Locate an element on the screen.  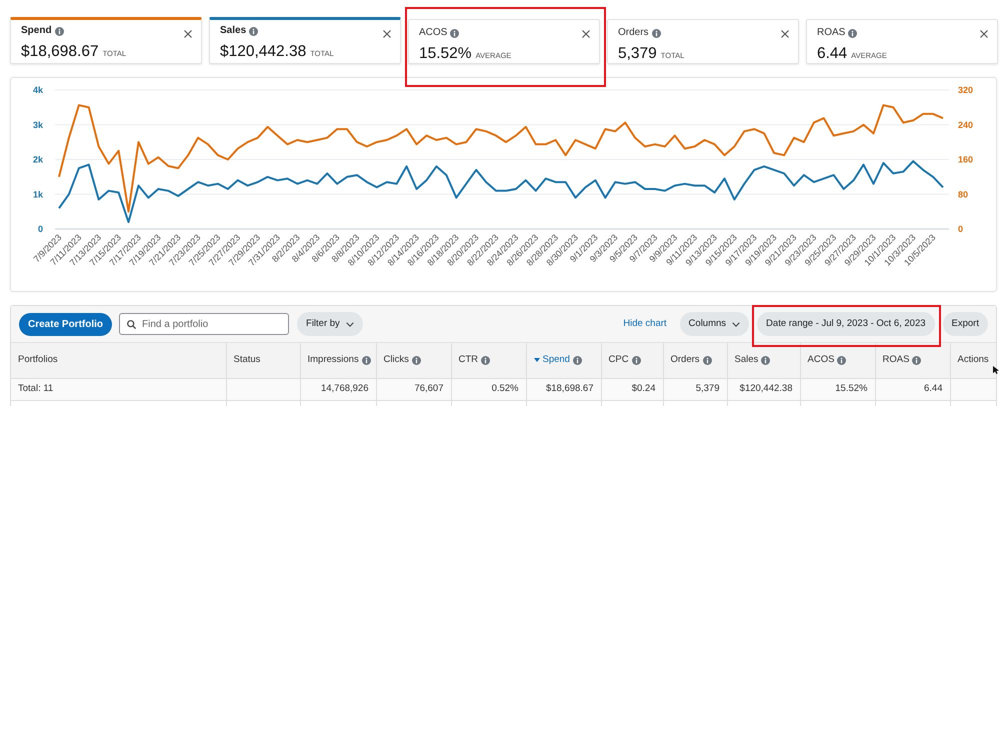
table-cell: Total: 11 is located at coordinates (118, 389).